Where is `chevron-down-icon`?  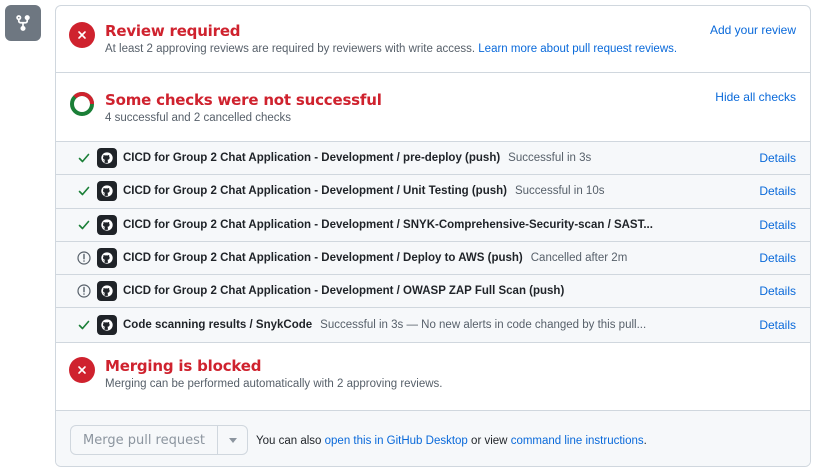
chevron-down-icon is located at coordinates (232, 440).